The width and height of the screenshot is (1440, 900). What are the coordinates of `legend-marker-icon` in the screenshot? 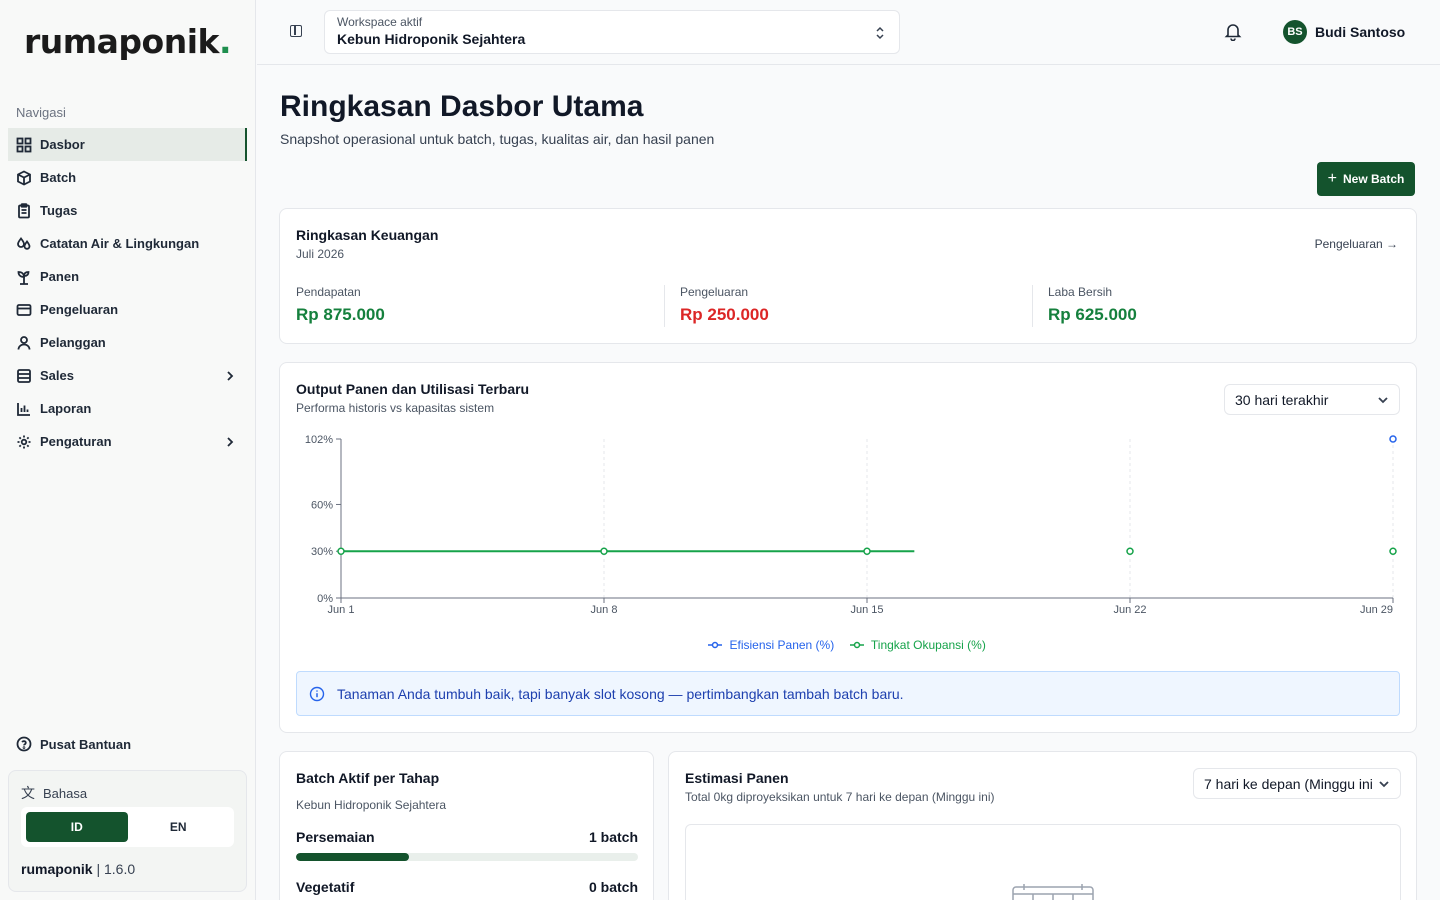 It's located at (715, 645).